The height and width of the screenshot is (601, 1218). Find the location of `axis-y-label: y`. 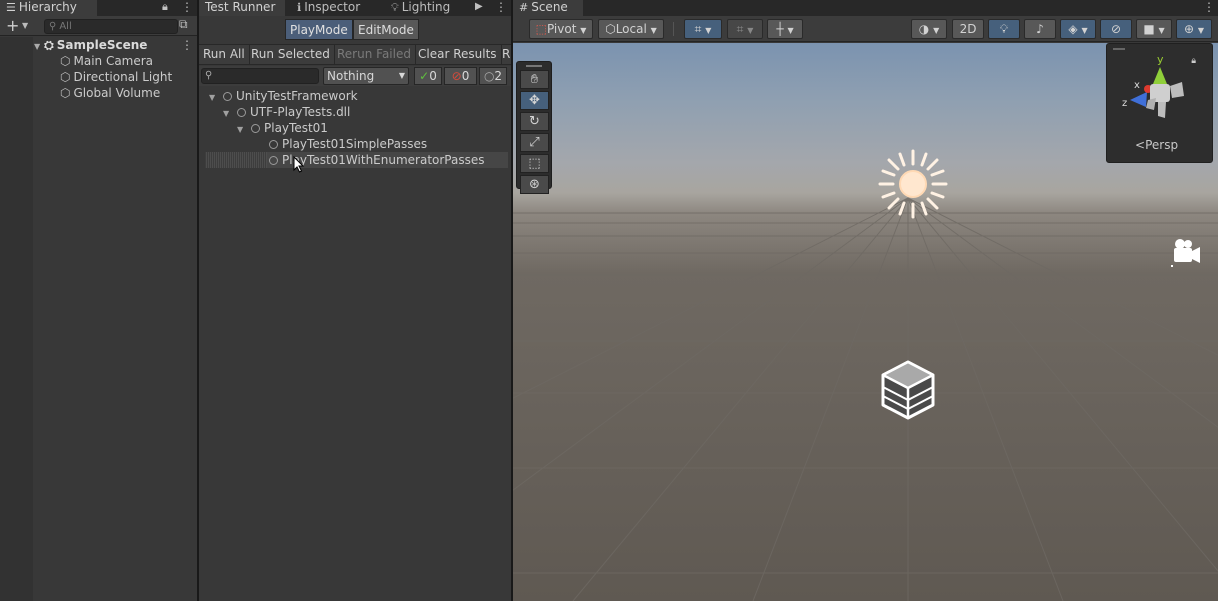

axis-y-label: y is located at coordinates (1160, 60).